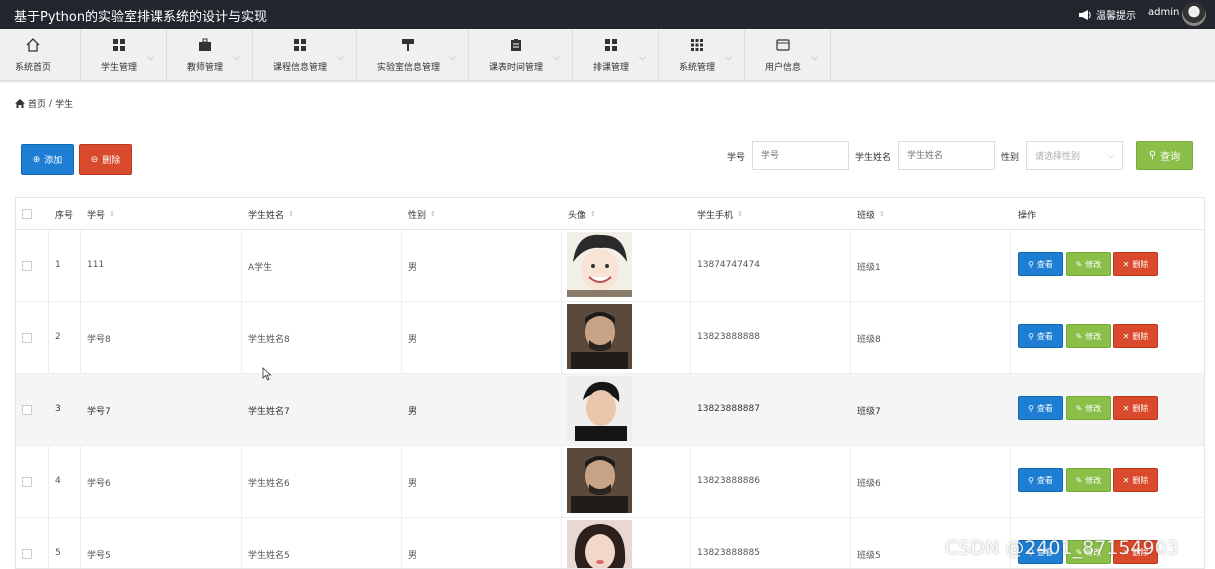 The height and width of the screenshot is (569, 1215). What do you see at coordinates (728, 265) in the screenshot?
I see `cell-phone: 13874747474` at bounding box center [728, 265].